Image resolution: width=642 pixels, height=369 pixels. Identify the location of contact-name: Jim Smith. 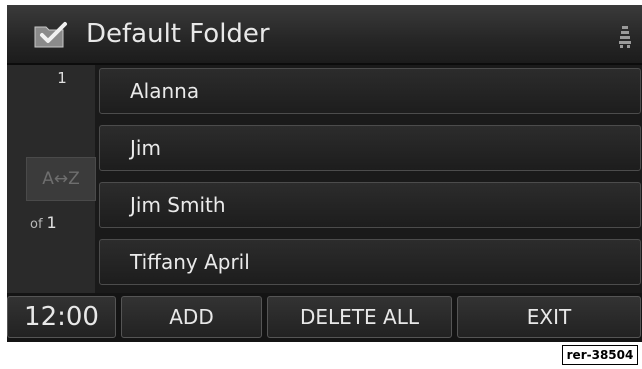
(178, 205).